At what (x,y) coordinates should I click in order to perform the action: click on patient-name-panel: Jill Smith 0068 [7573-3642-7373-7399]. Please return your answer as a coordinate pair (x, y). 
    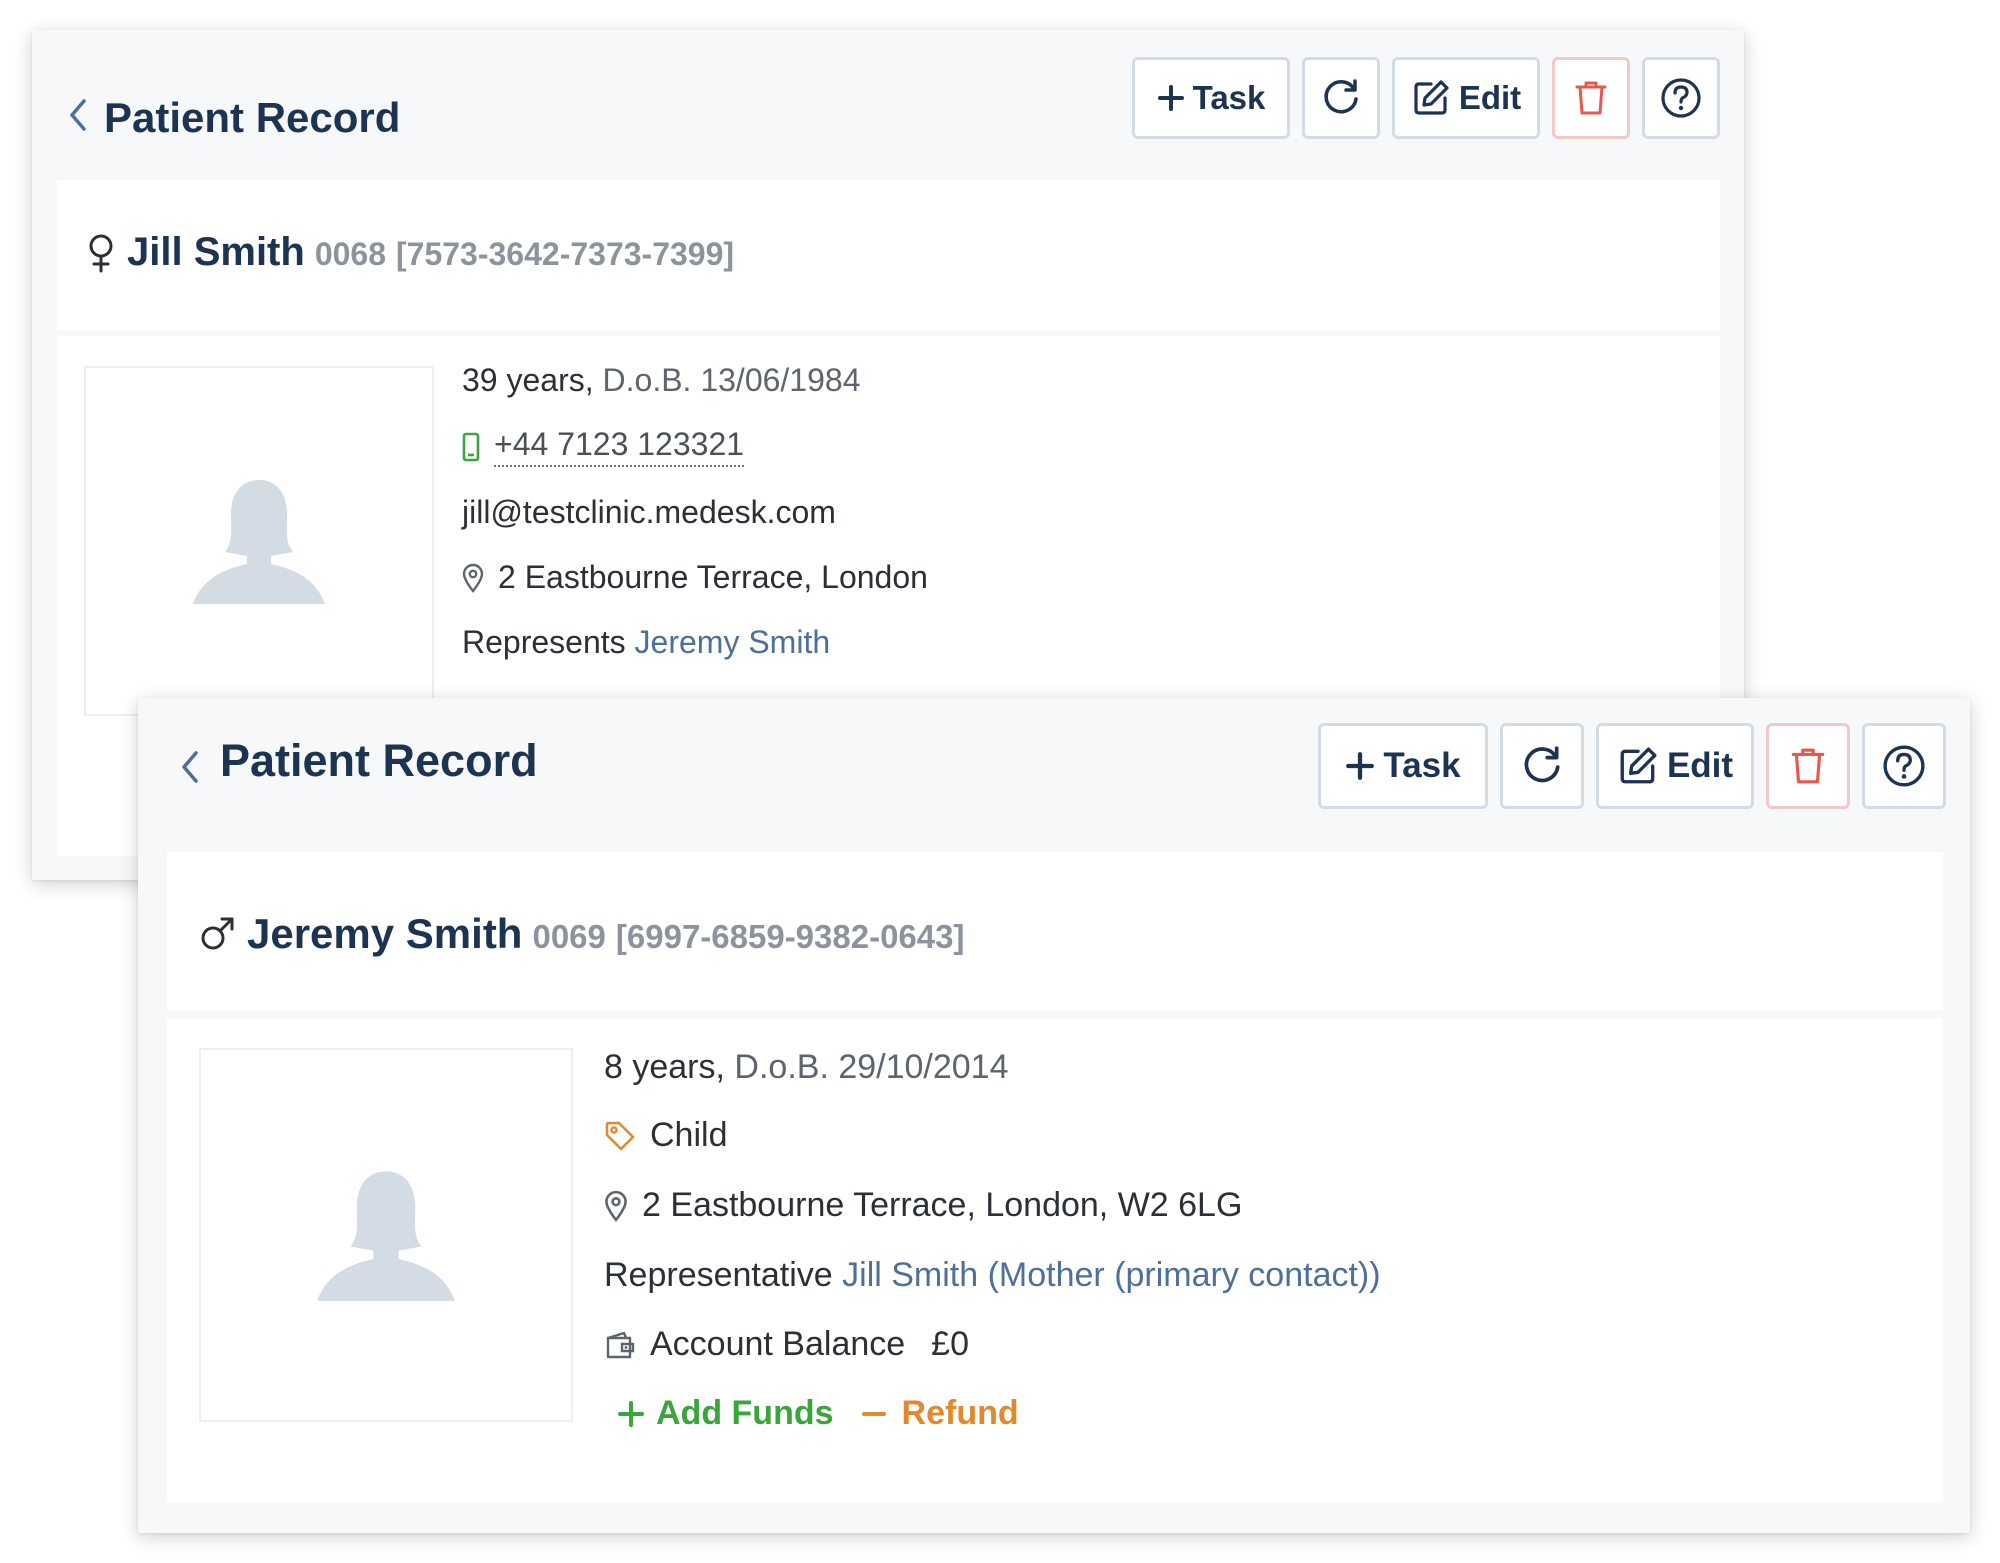
    Looking at the image, I should click on (888, 255).